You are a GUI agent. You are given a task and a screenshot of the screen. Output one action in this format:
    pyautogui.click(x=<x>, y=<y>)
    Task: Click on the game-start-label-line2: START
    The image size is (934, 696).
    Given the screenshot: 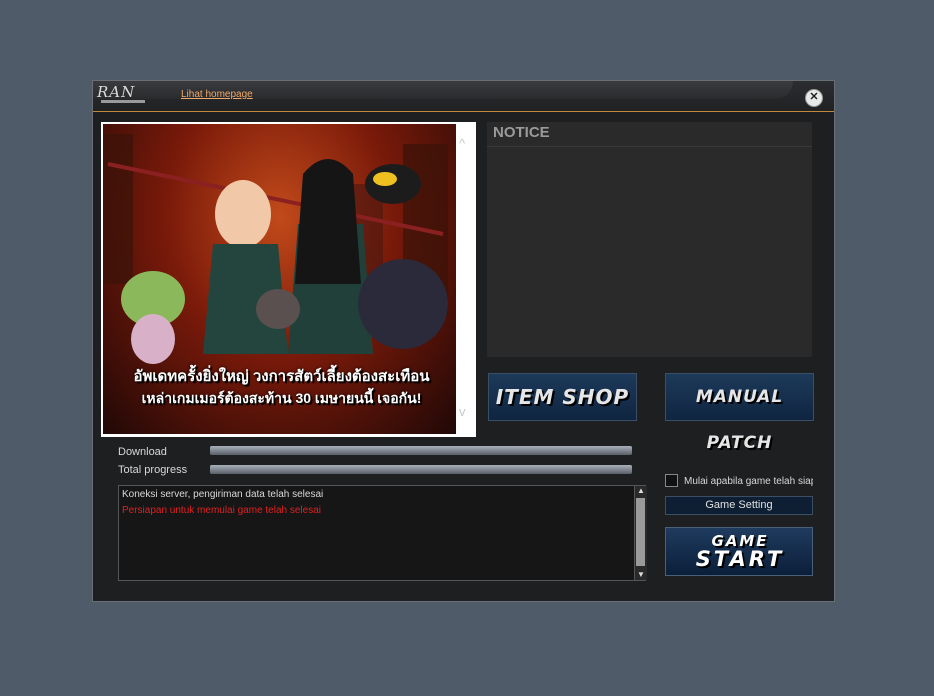 What is the action you would take?
    pyautogui.click(x=740, y=559)
    